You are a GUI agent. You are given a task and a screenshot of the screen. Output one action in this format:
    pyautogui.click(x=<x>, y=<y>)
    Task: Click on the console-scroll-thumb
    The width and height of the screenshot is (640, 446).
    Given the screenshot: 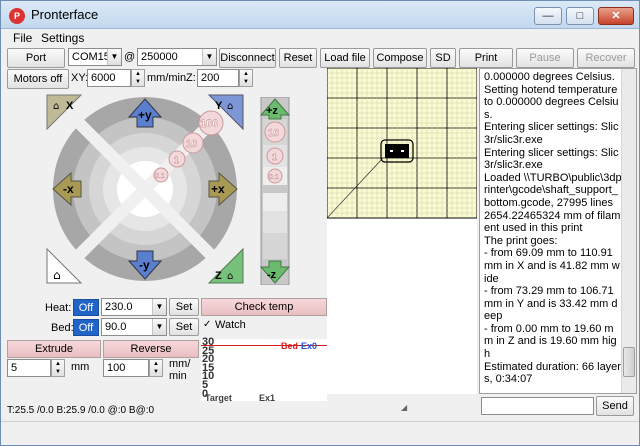 What is the action you would take?
    pyautogui.click(x=629, y=362)
    